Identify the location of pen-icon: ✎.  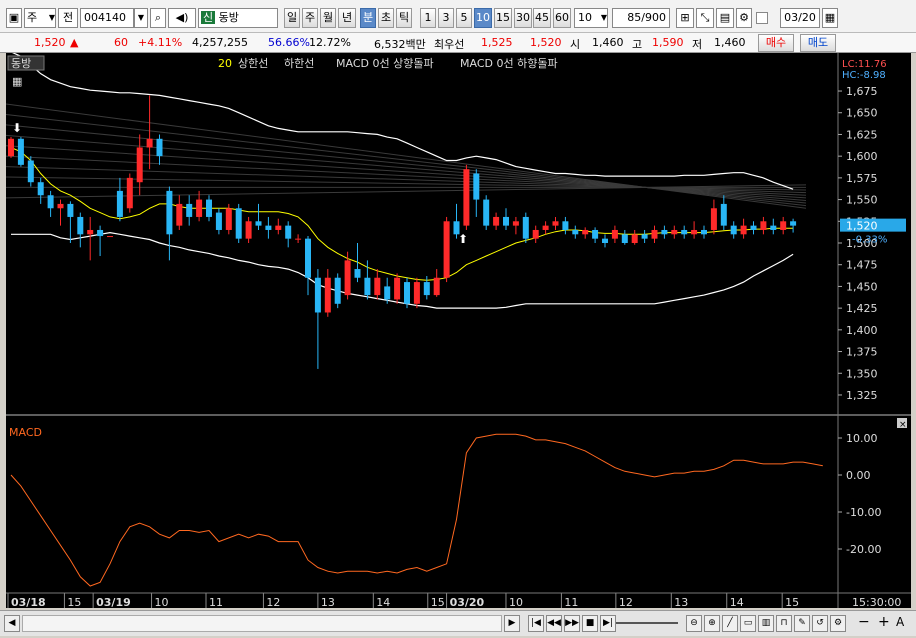
(802, 623).